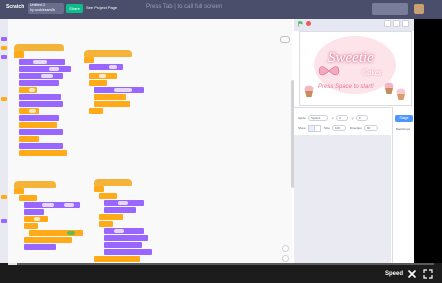  What do you see at coordinates (4, 141) in the screenshot?
I see `category-strip` at bounding box center [4, 141].